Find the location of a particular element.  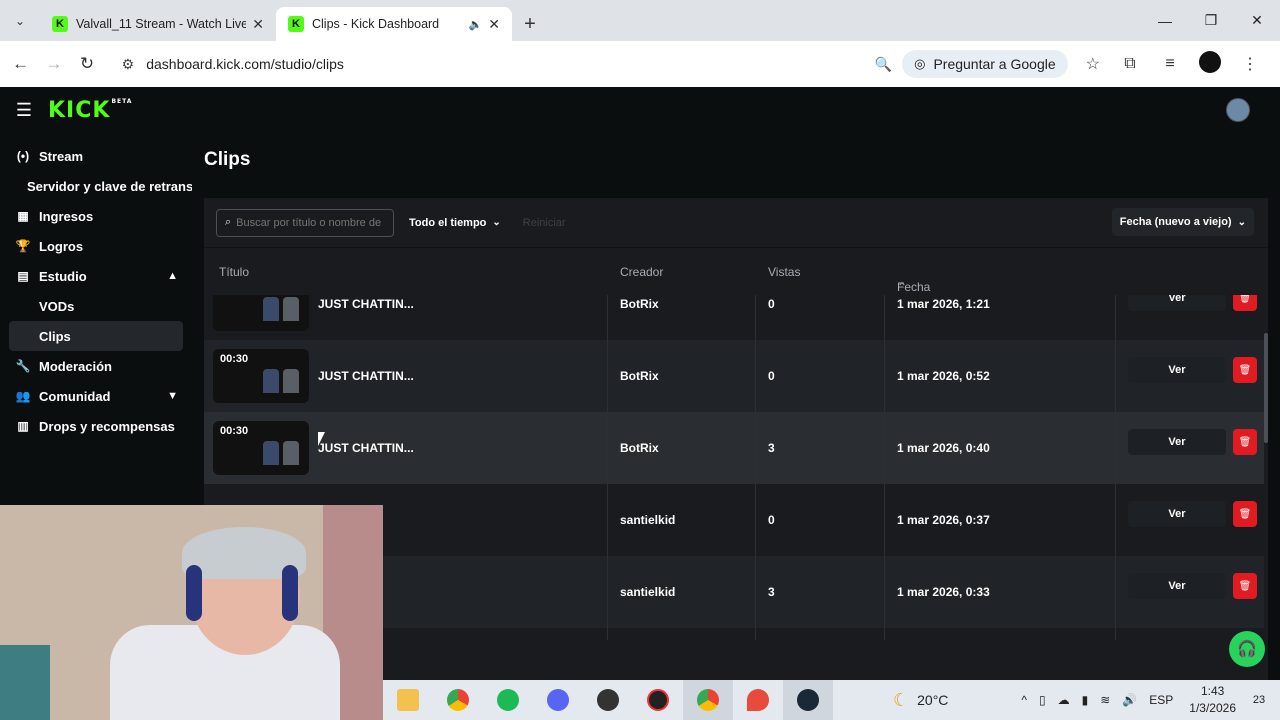

usb-icon: ▮ is located at coordinates (1085, 700).